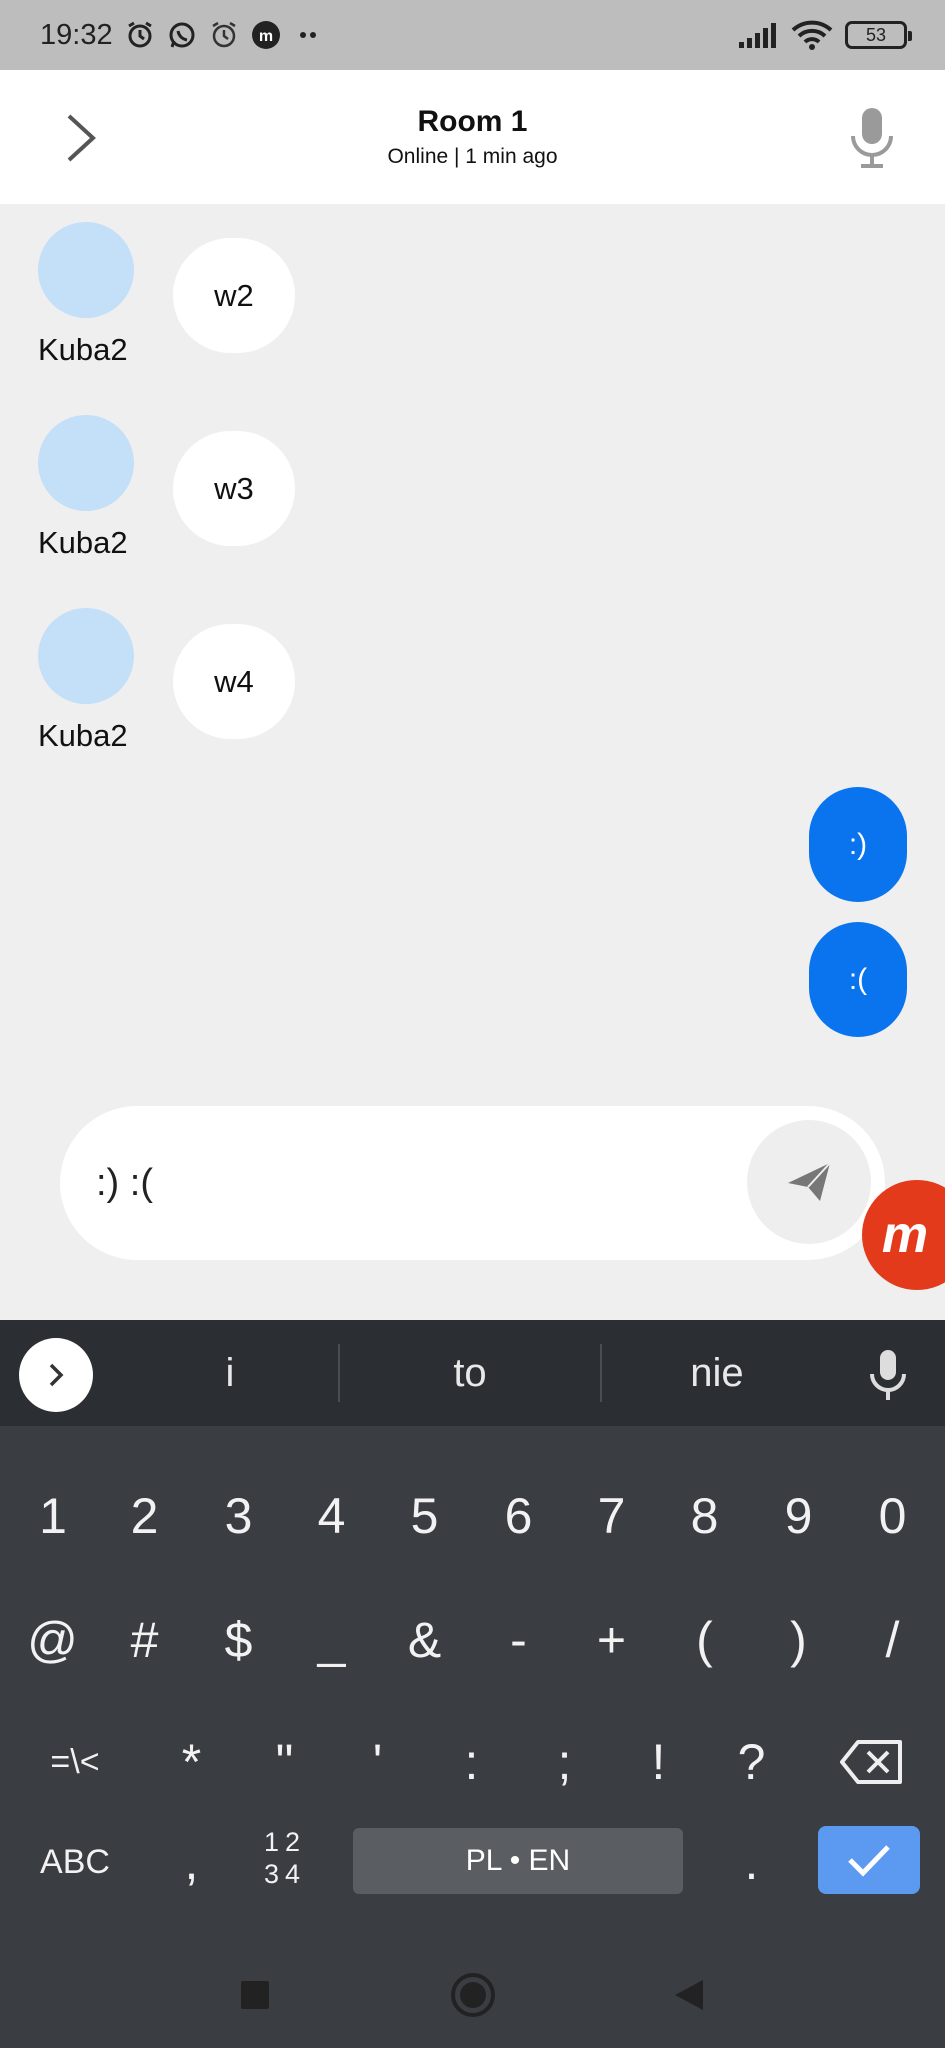 The height and width of the screenshot is (2048, 945). I want to click on key: 4, so click(331, 1516).